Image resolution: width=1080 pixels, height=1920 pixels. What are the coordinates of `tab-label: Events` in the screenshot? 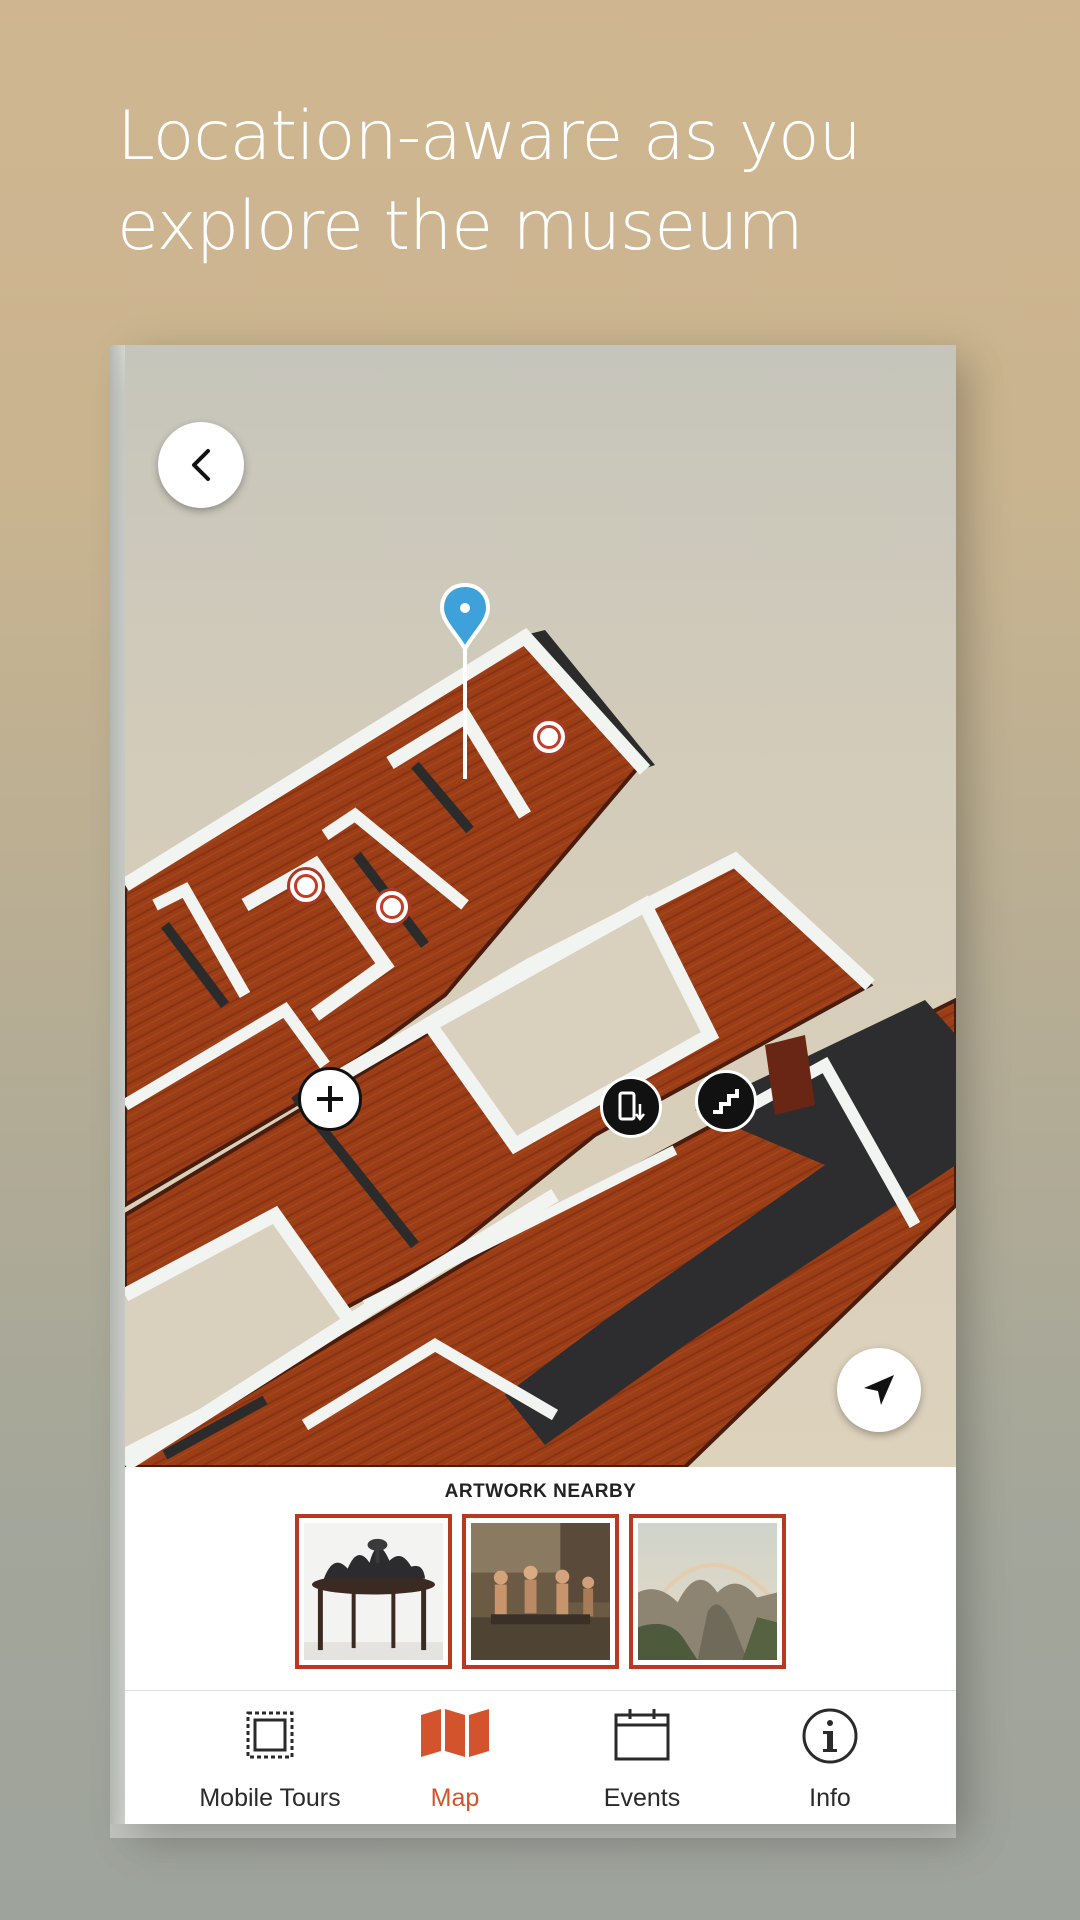 It's located at (642, 1798).